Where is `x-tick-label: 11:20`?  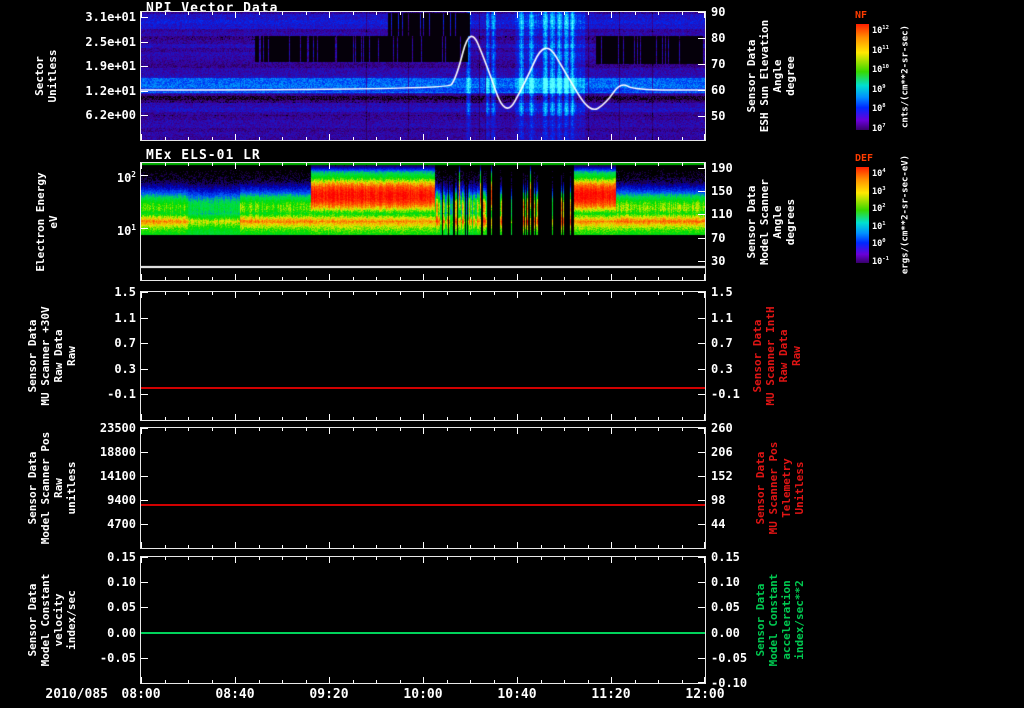
x-tick-label: 11:20 is located at coordinates (611, 694).